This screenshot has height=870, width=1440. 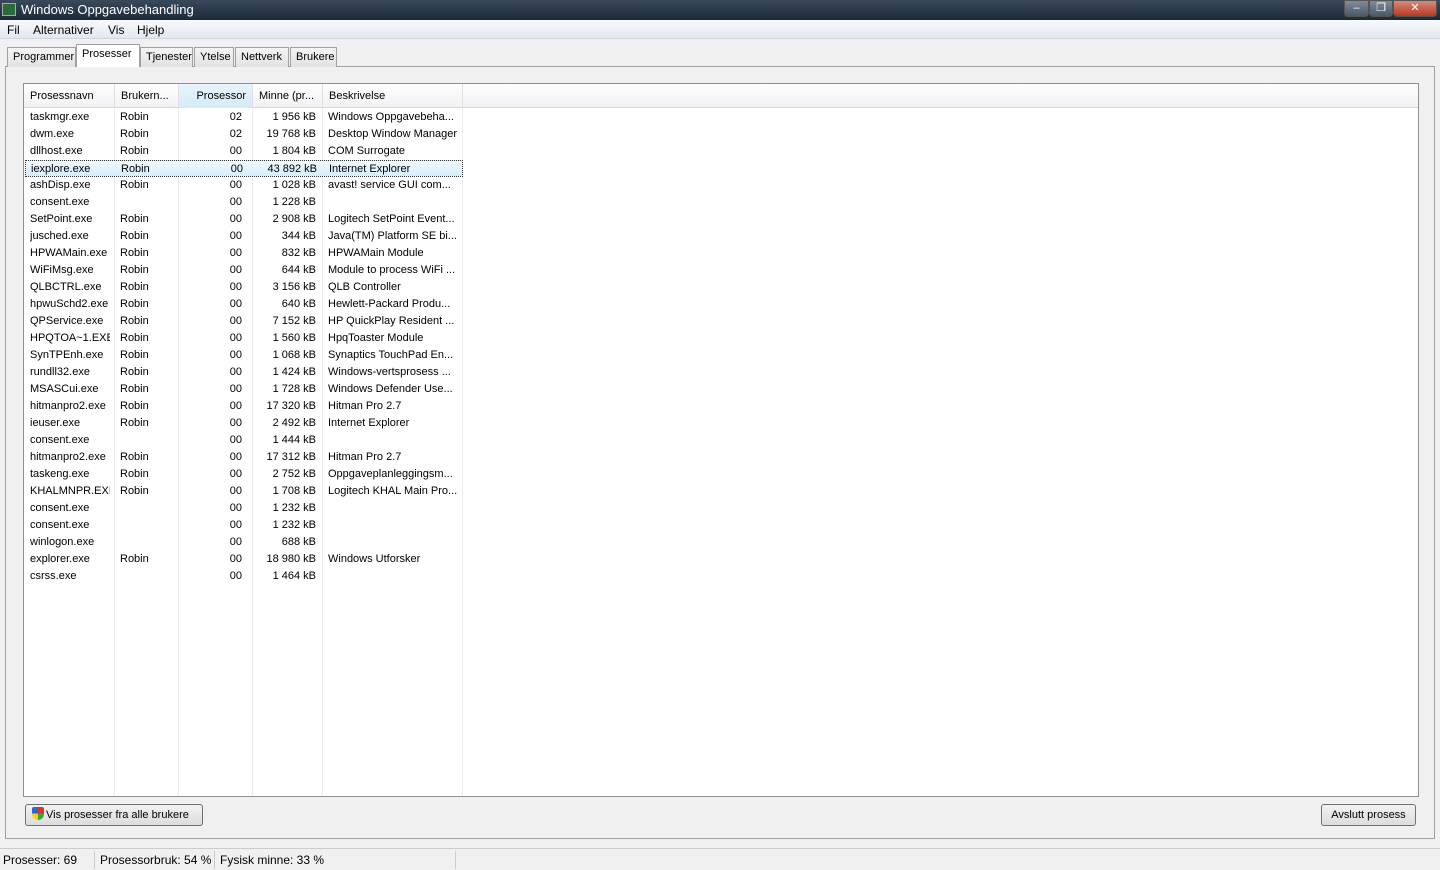 What do you see at coordinates (294, 287) in the screenshot?
I see `cell-memory: 3 156 kB` at bounding box center [294, 287].